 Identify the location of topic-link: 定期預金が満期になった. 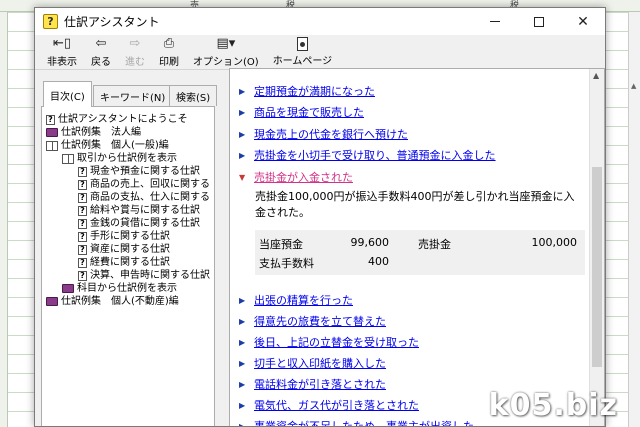
(314, 91).